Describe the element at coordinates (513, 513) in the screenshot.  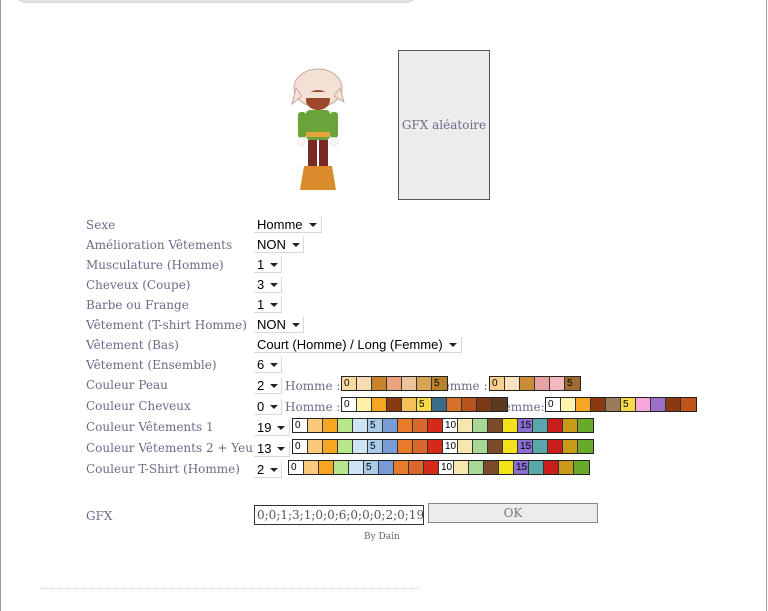
I see `ok-button: OK` at that location.